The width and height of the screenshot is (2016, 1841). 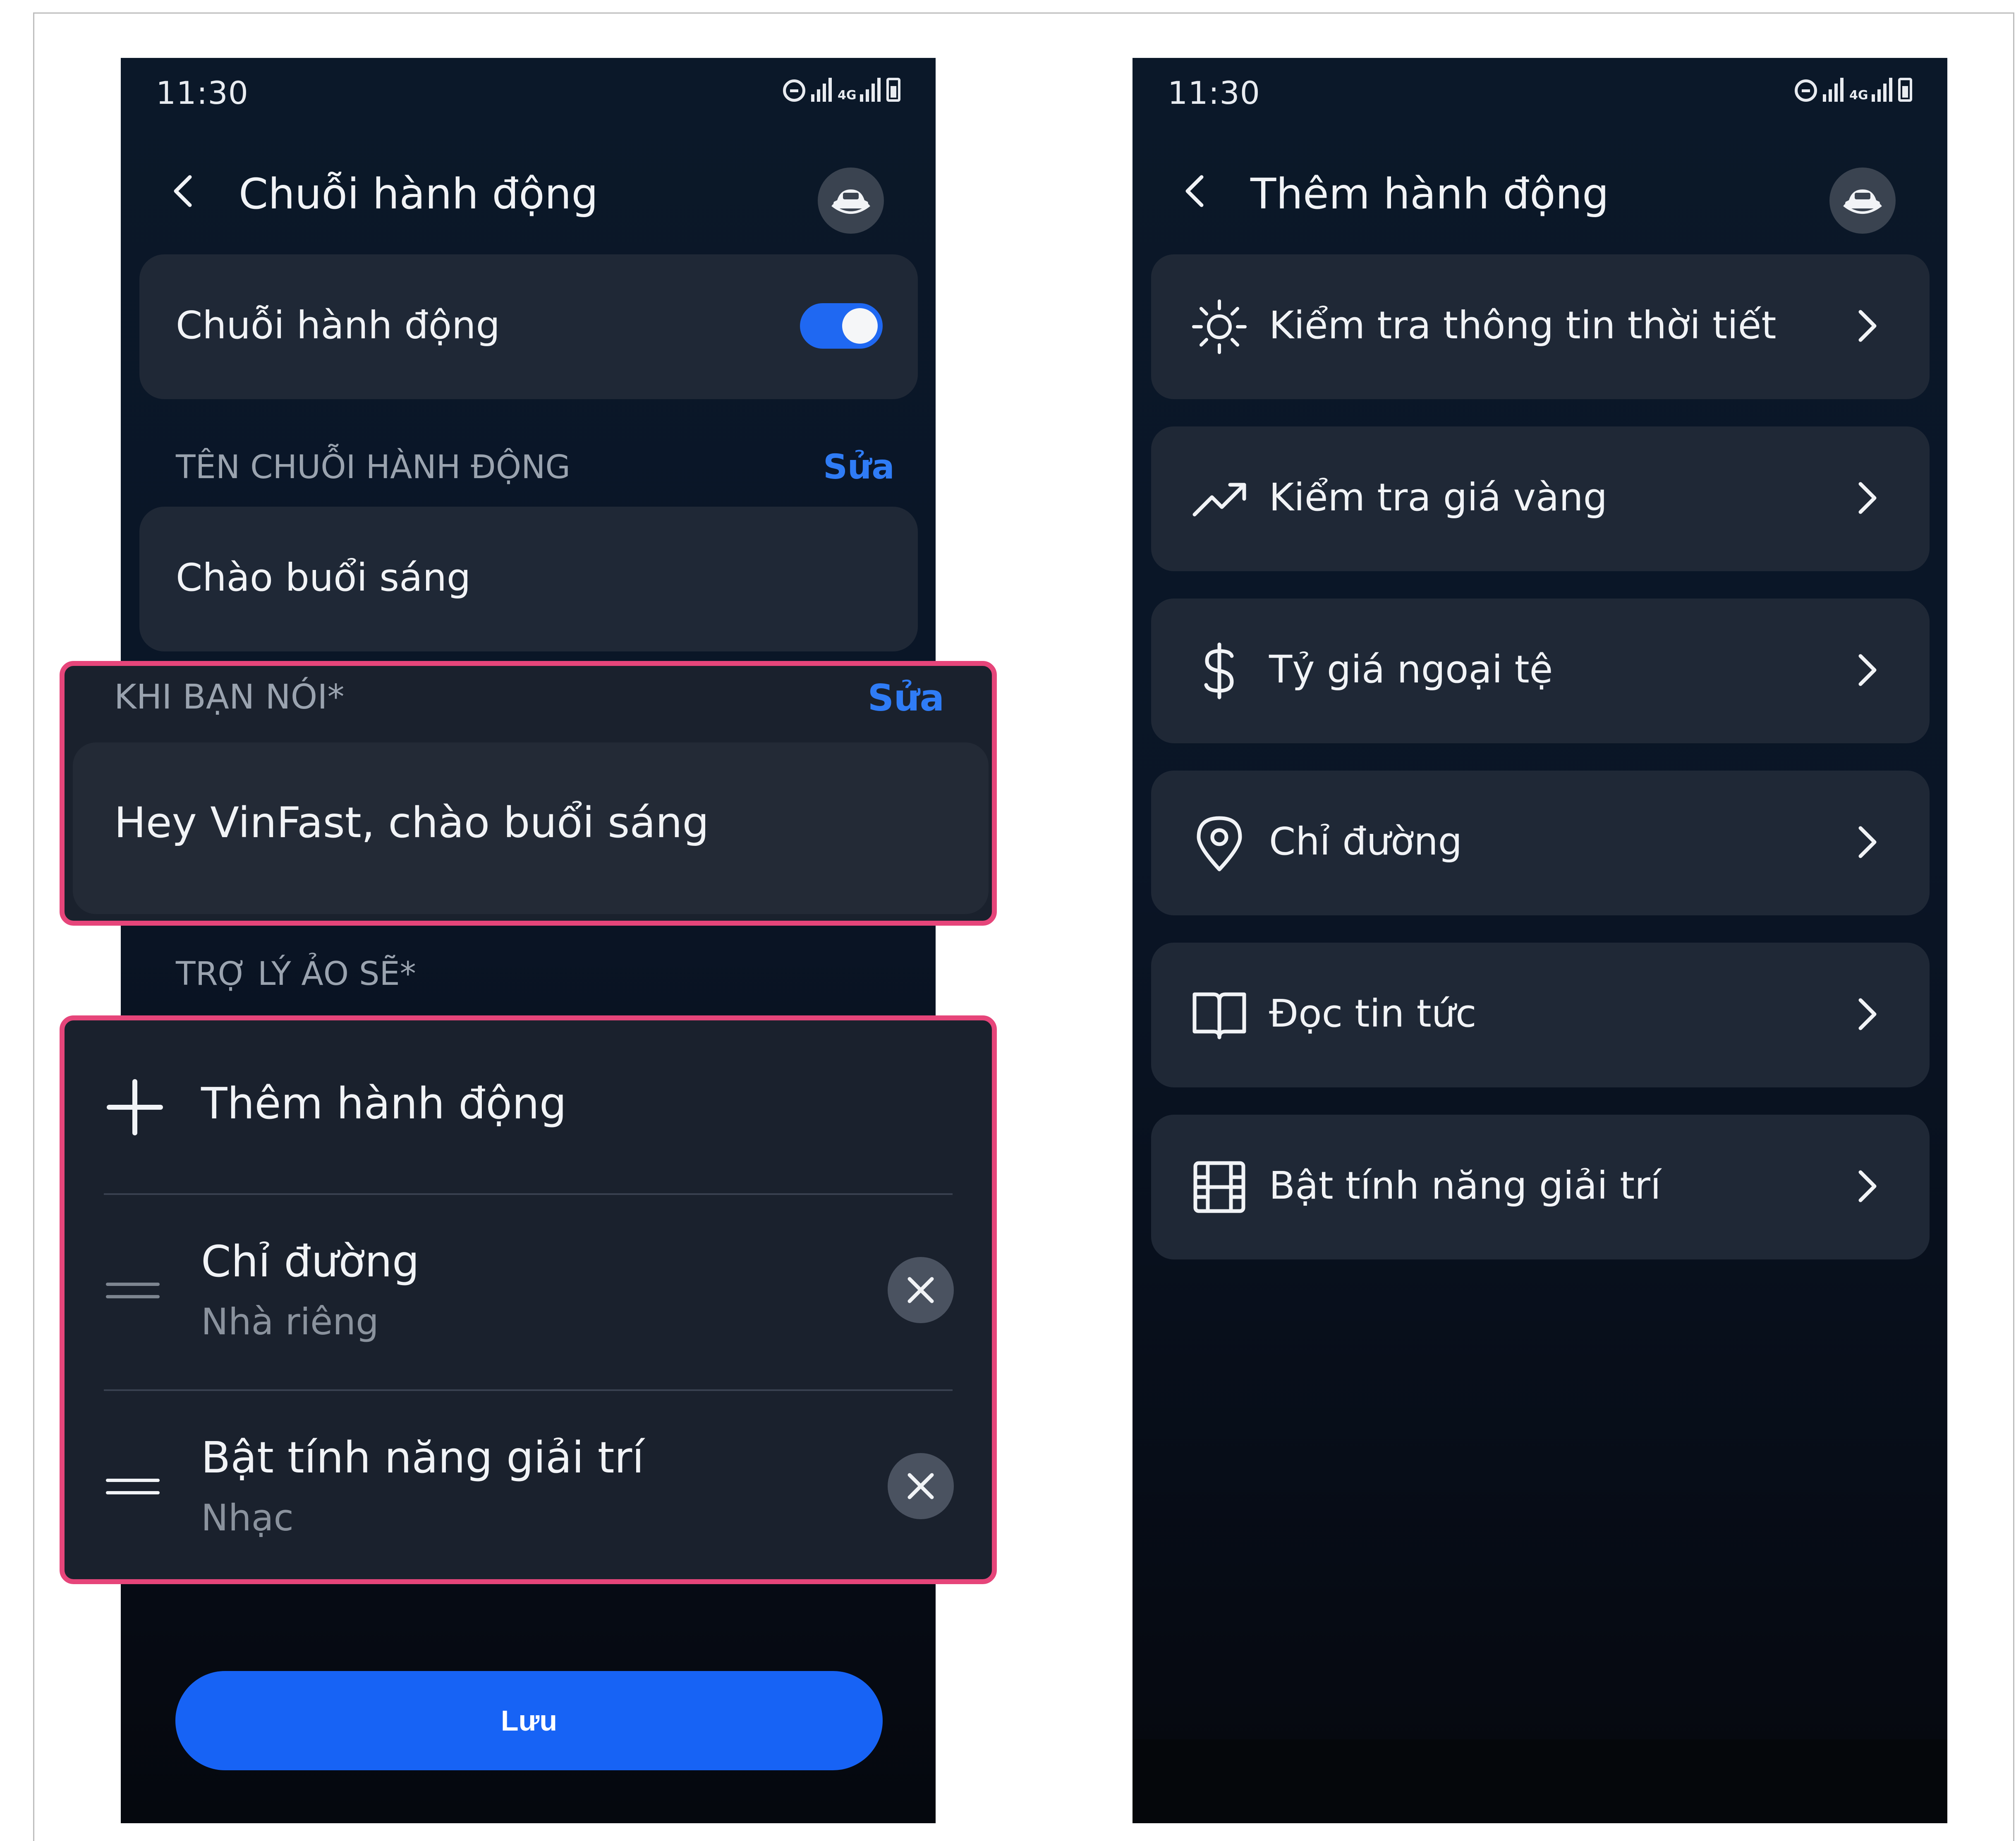 I want to click on menu-item-label: Bật tính năng giải trí, so click(x=1465, y=1185).